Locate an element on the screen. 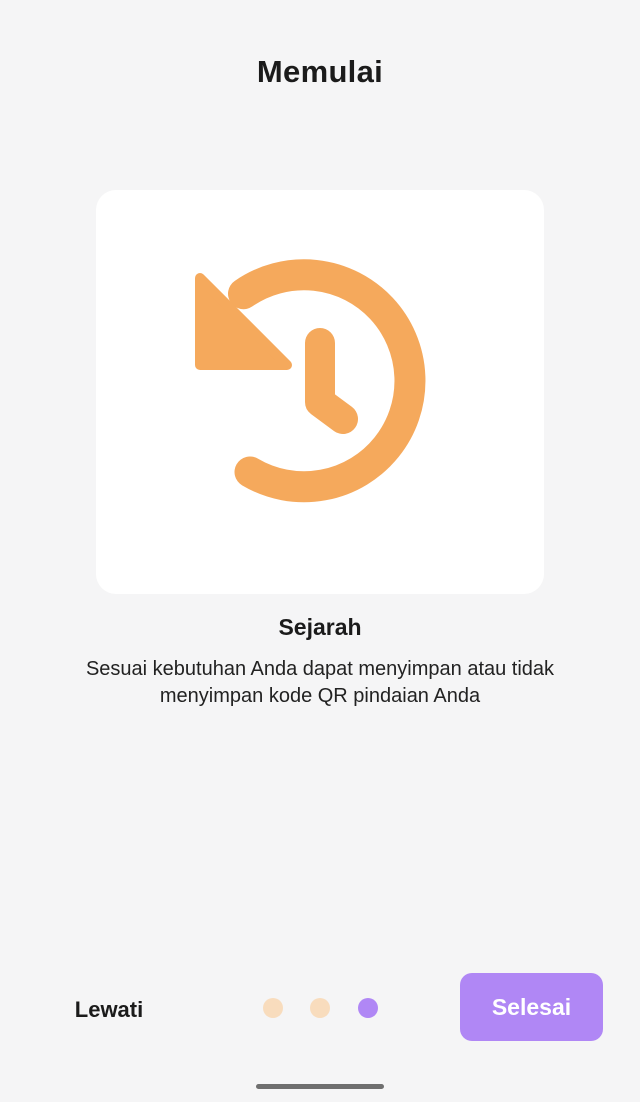  history-icon is located at coordinates (310, 381).